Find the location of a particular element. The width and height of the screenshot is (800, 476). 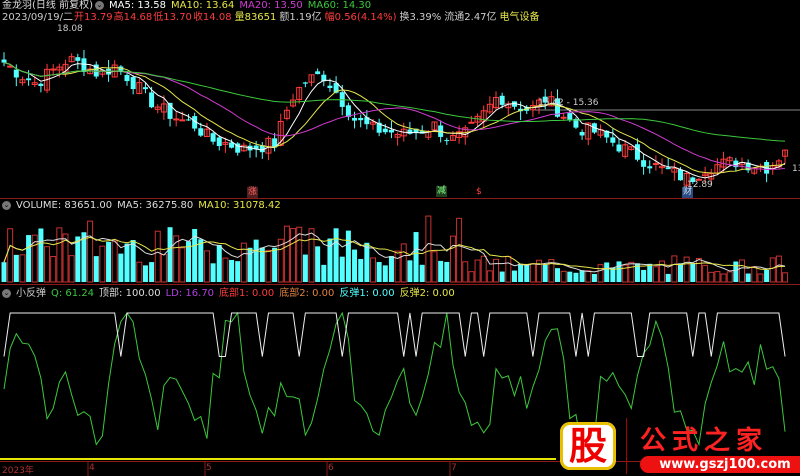

ld-value: LD: 16.70 is located at coordinates (190, 293).